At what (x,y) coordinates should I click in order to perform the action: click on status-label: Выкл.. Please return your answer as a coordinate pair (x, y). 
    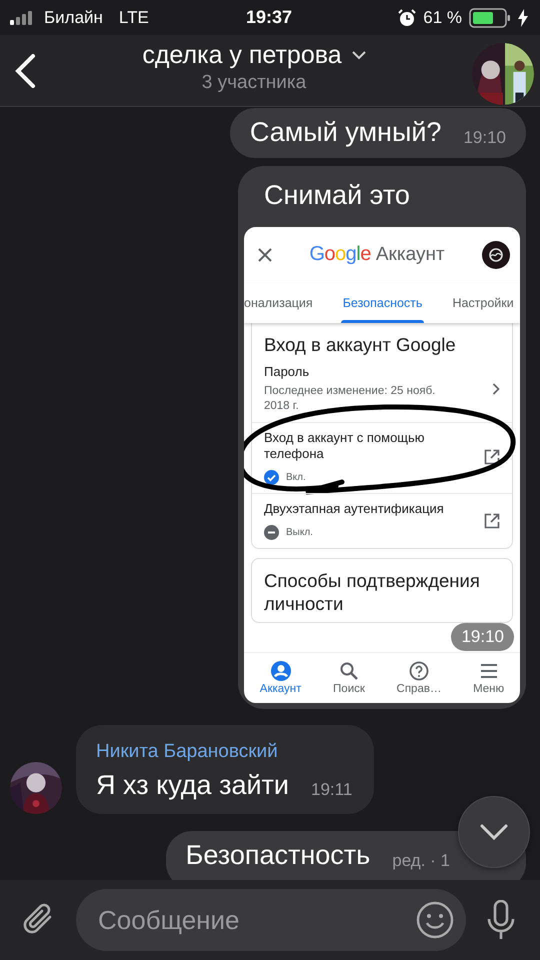
    Looking at the image, I should click on (299, 532).